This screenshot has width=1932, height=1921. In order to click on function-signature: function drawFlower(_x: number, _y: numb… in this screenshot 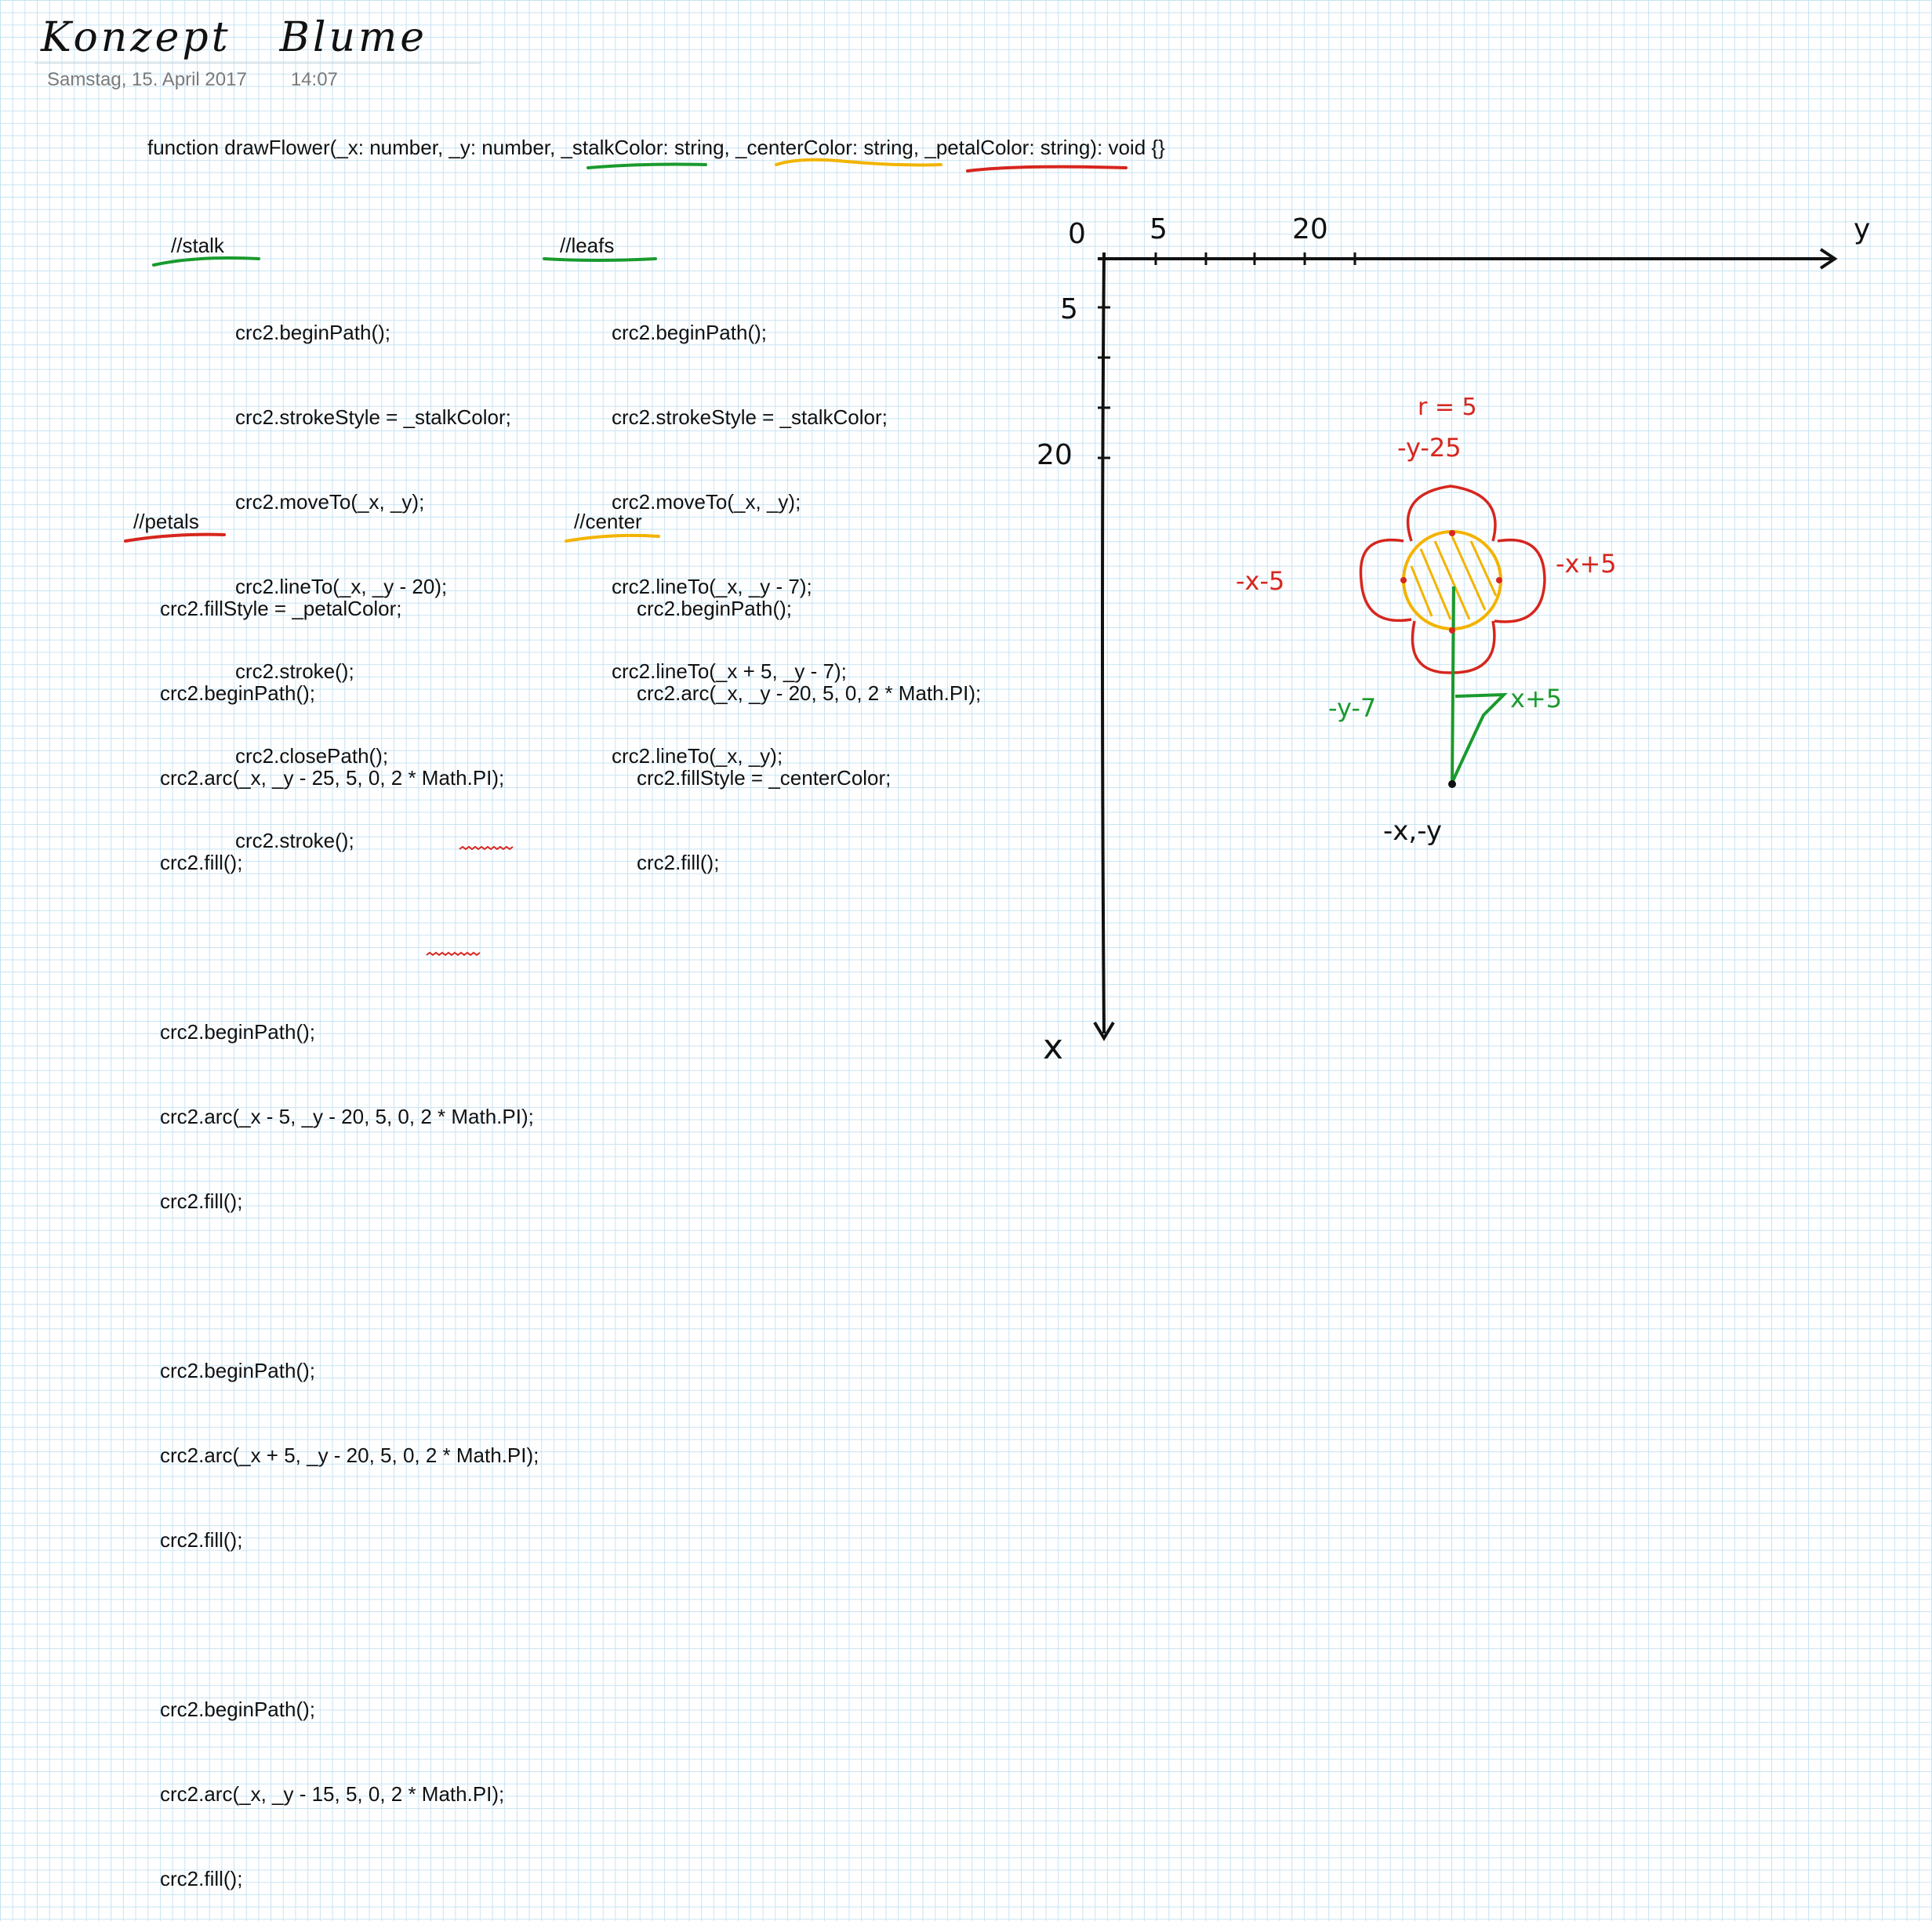, I will do `click(656, 147)`.